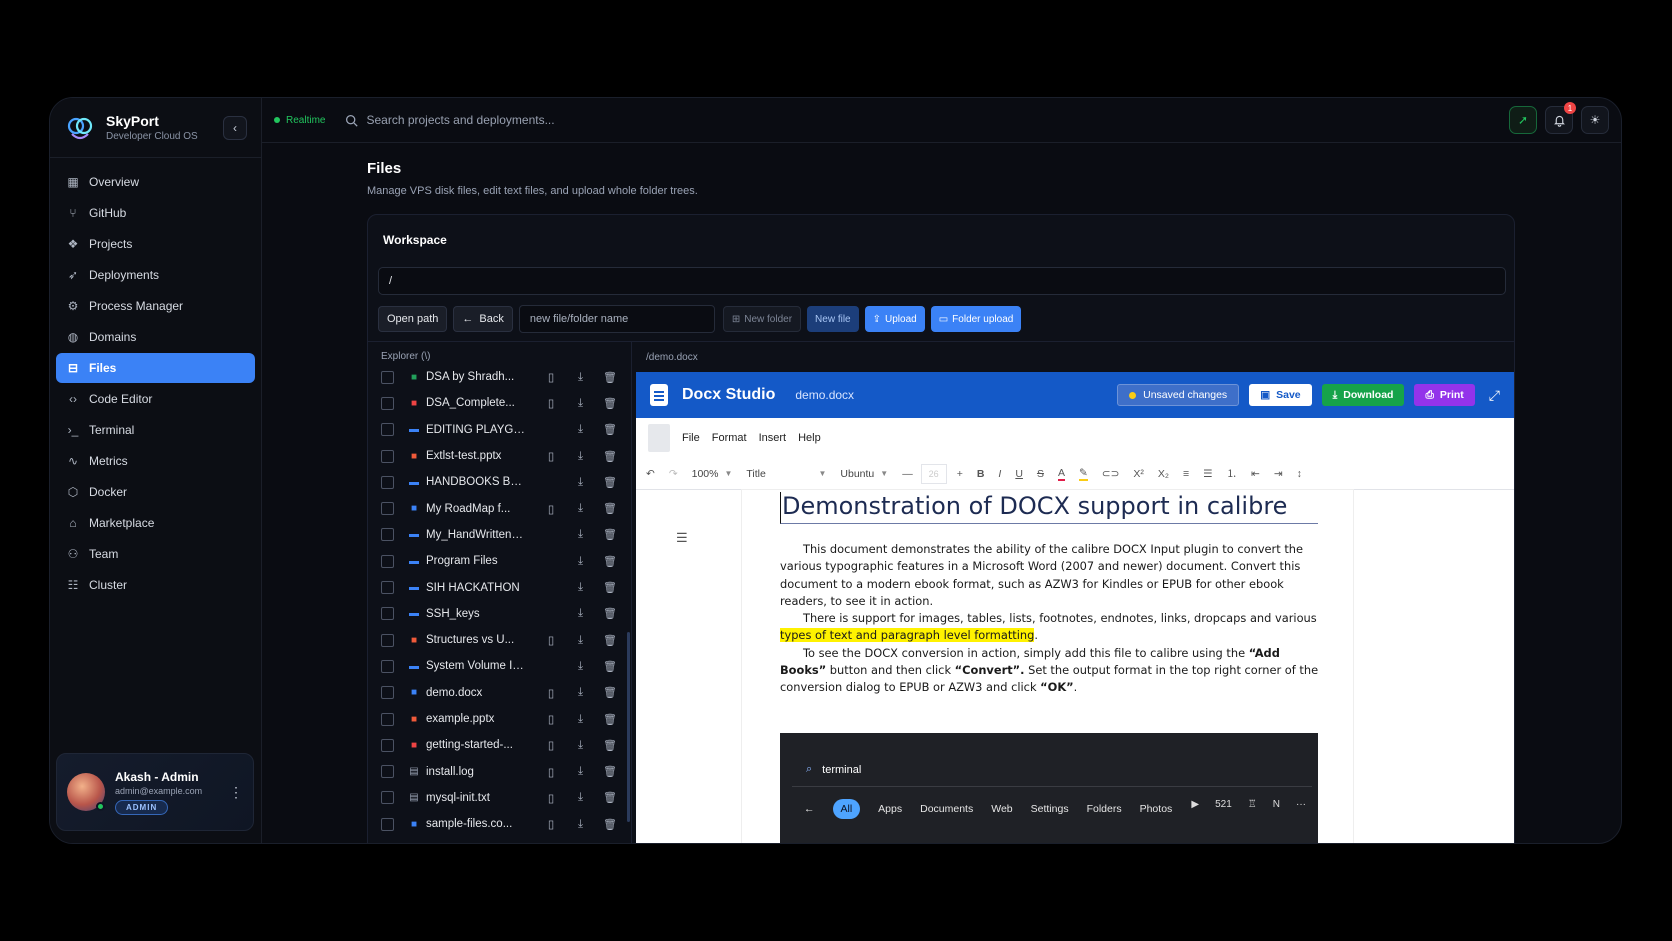  Describe the element at coordinates (960, 474) in the screenshot. I see `font-size-increase-icon: +` at that location.